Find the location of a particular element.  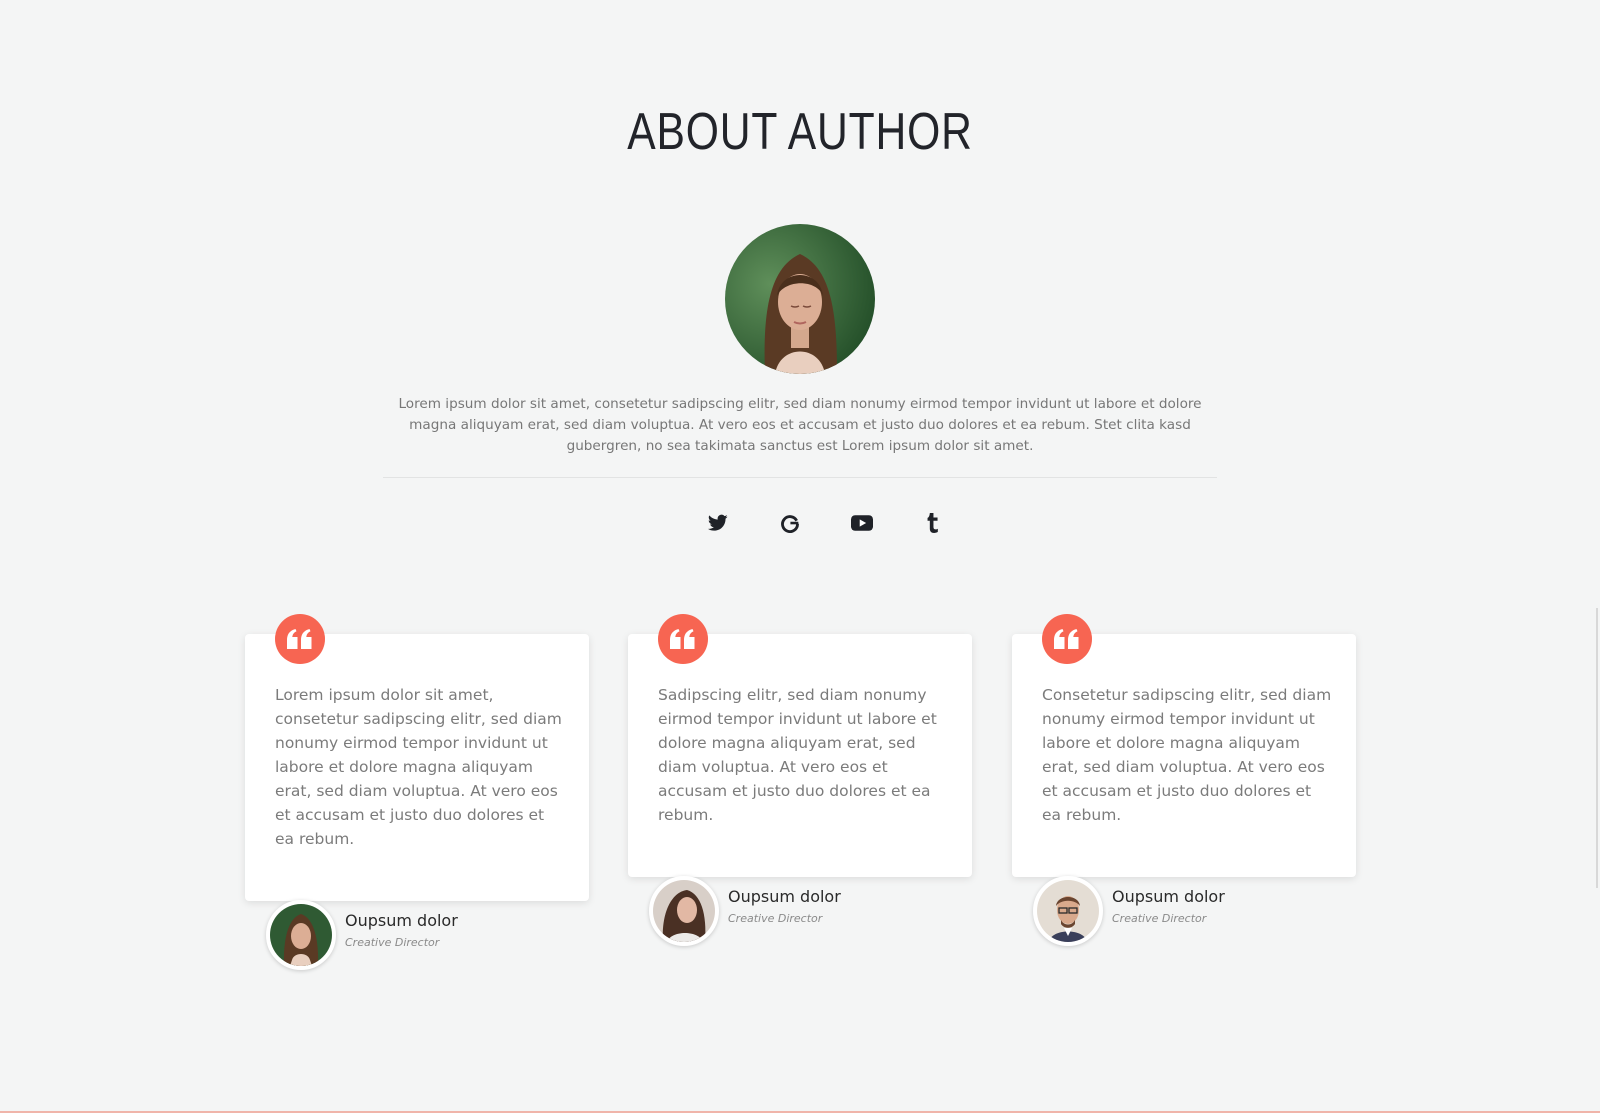

divider is located at coordinates (800, 477).